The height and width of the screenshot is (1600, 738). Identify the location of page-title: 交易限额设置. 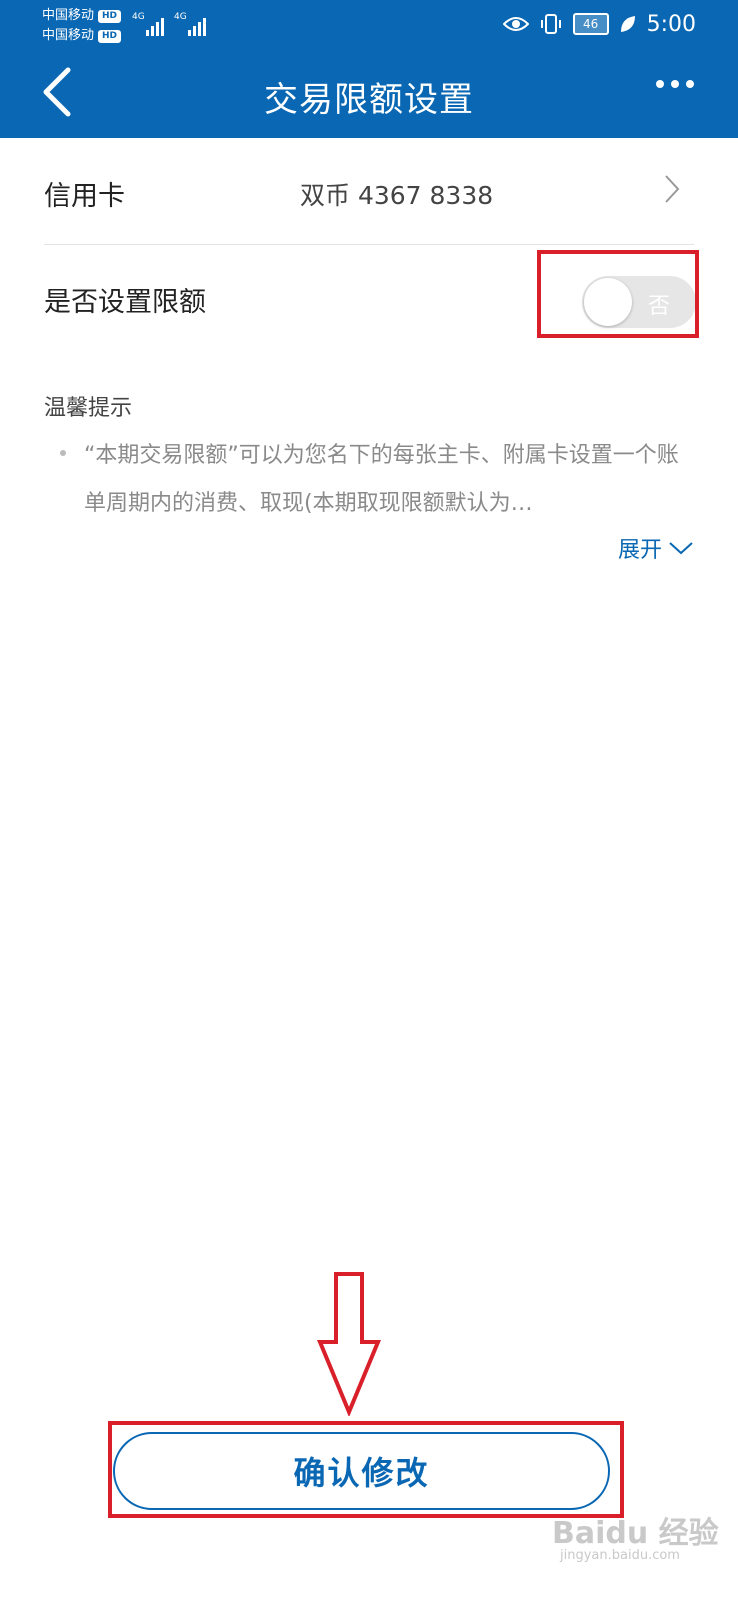
(369, 100).